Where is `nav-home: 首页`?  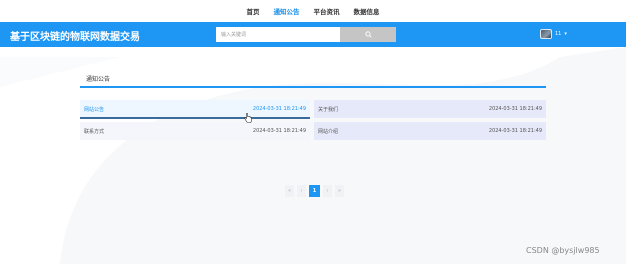
nav-home: 首页 is located at coordinates (253, 11).